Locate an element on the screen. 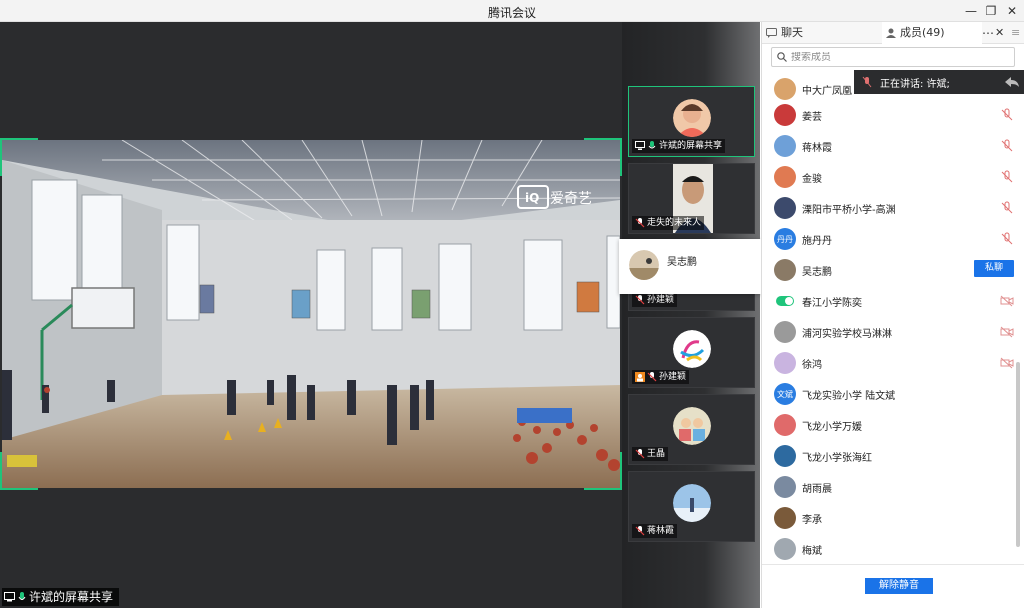  tab-members: 成员(49) is located at coordinates (932, 33).